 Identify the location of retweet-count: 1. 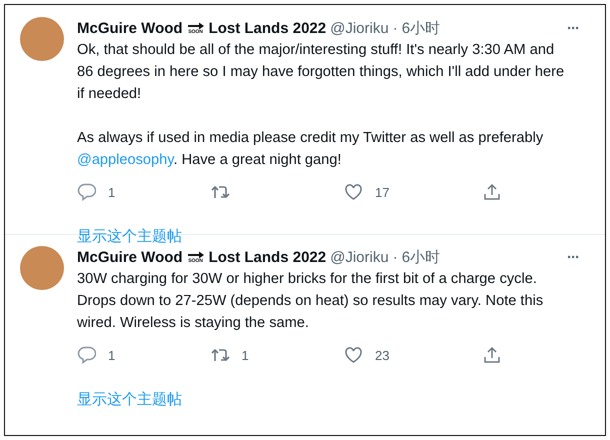
(245, 355).